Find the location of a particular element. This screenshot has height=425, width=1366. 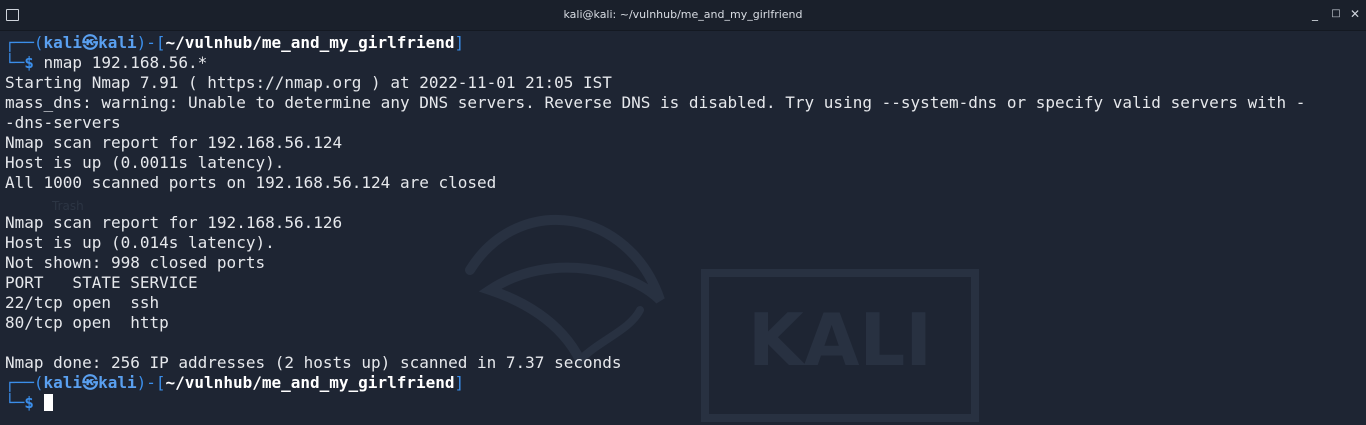

output-line: PORT STATE SERVICE is located at coordinates (101, 282).